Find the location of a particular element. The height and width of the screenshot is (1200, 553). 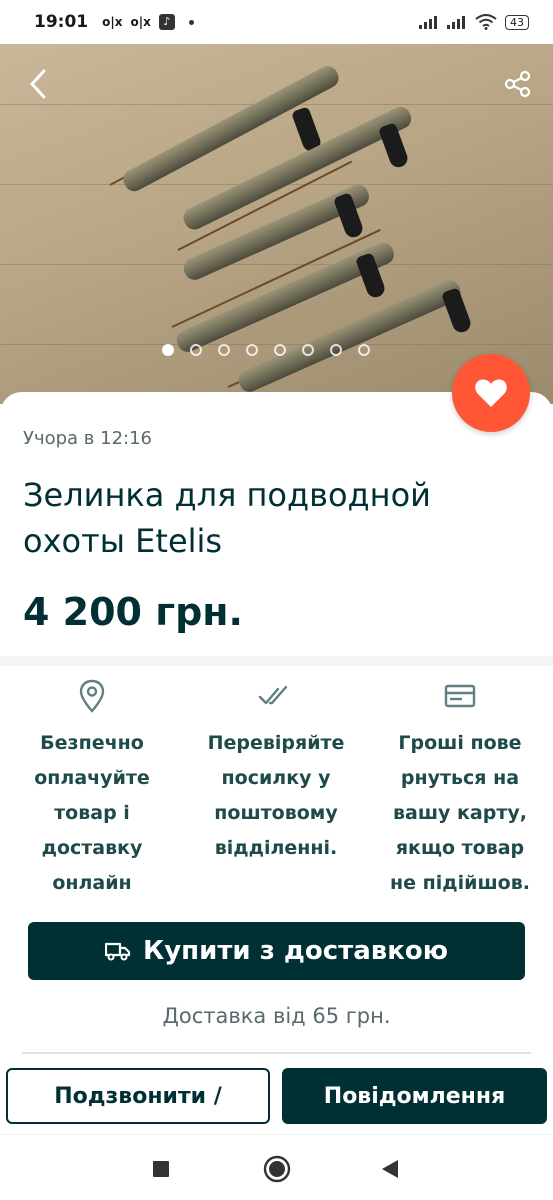

section-separator is located at coordinates (276, 661).